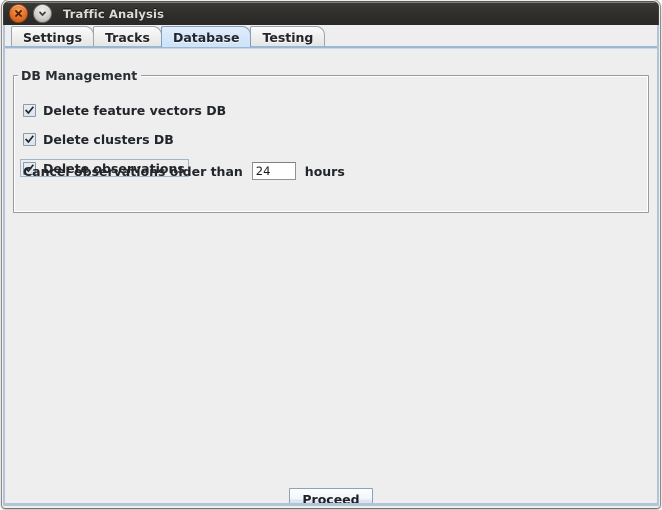 The image size is (662, 510). What do you see at coordinates (331, 13) in the screenshot?
I see `title-bar: Traffic Analysis` at bounding box center [331, 13].